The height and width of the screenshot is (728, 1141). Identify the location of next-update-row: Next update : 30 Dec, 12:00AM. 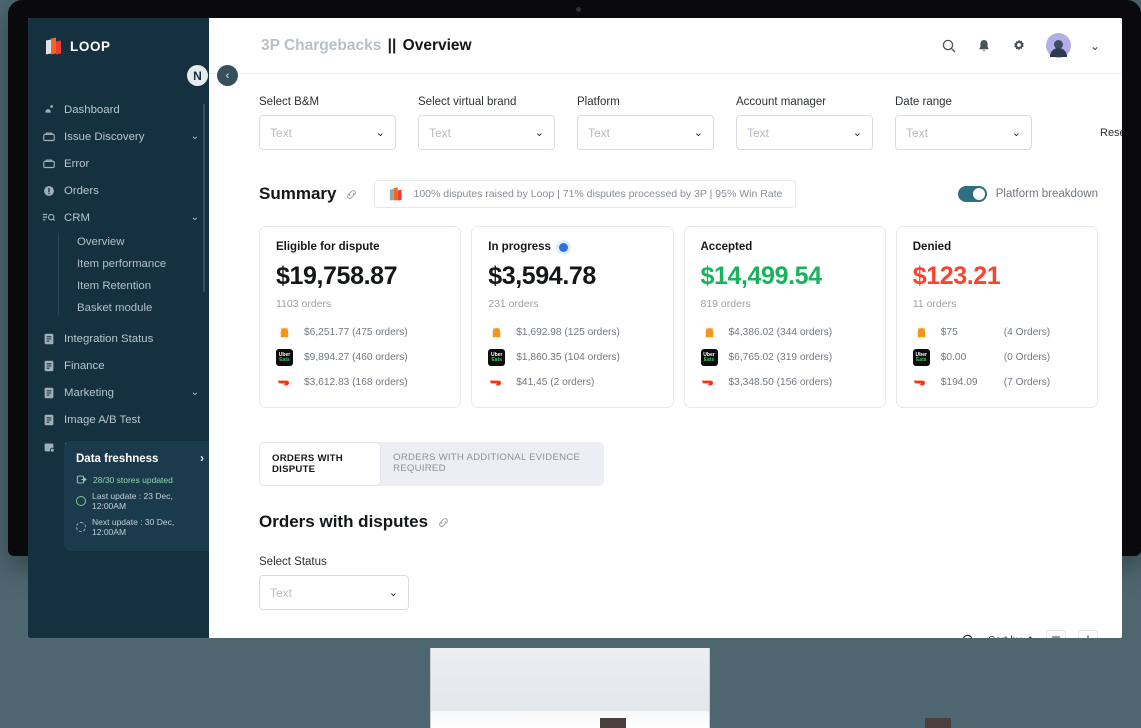
(140, 527).